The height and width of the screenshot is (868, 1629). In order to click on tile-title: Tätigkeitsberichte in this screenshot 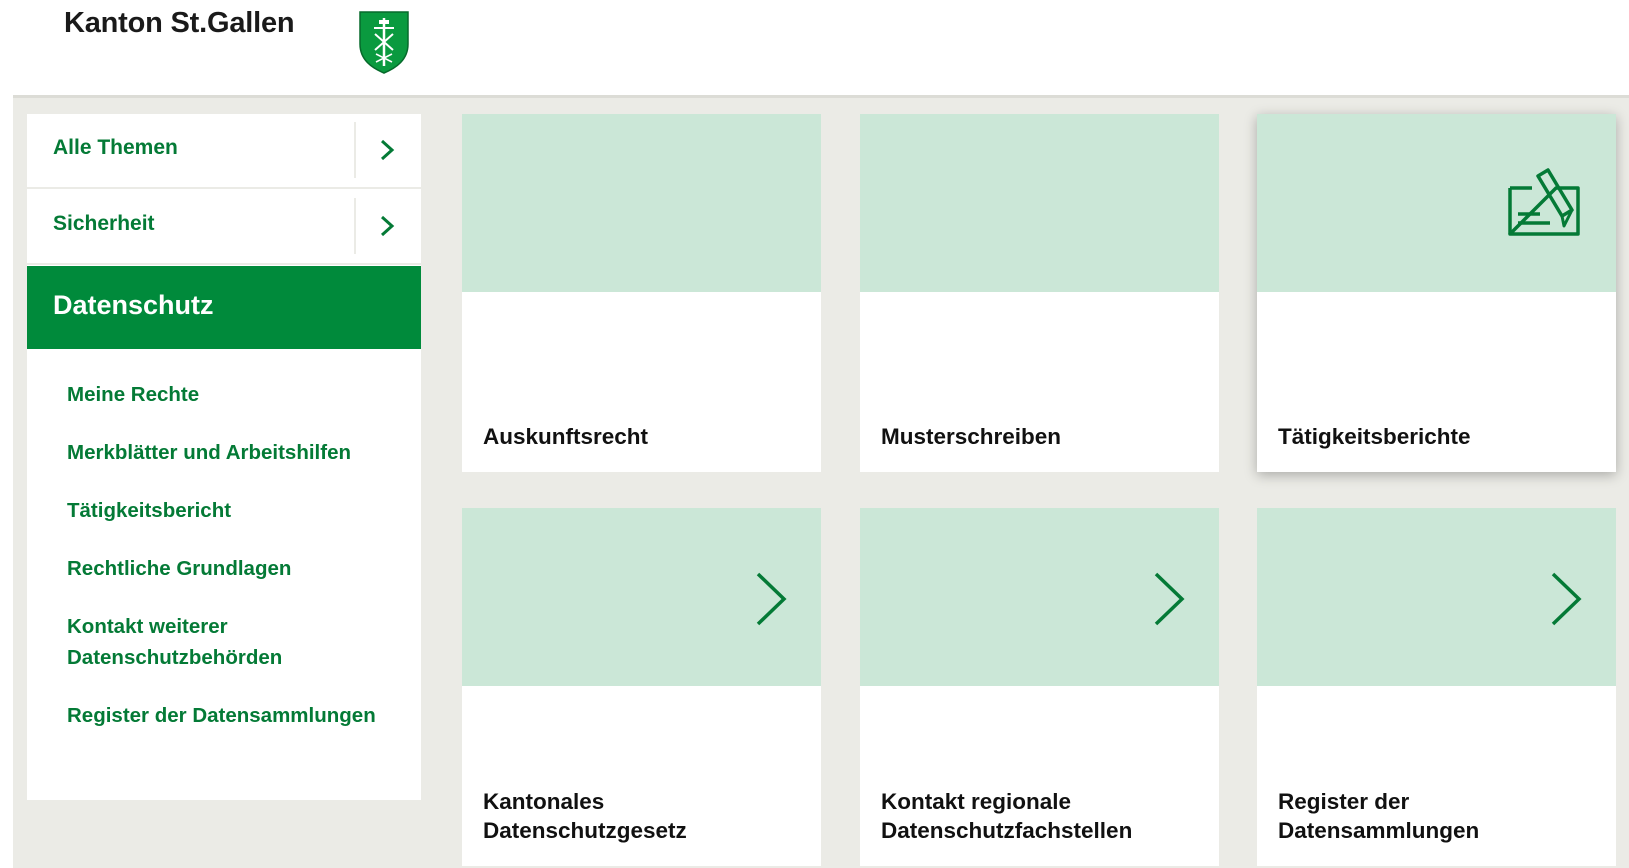, I will do `click(1374, 436)`.